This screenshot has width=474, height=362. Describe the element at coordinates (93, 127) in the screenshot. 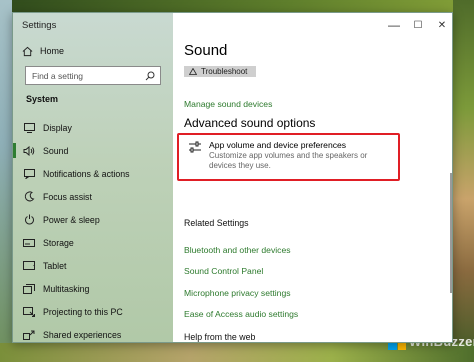

I see `sidebar-item-display: Display` at that location.